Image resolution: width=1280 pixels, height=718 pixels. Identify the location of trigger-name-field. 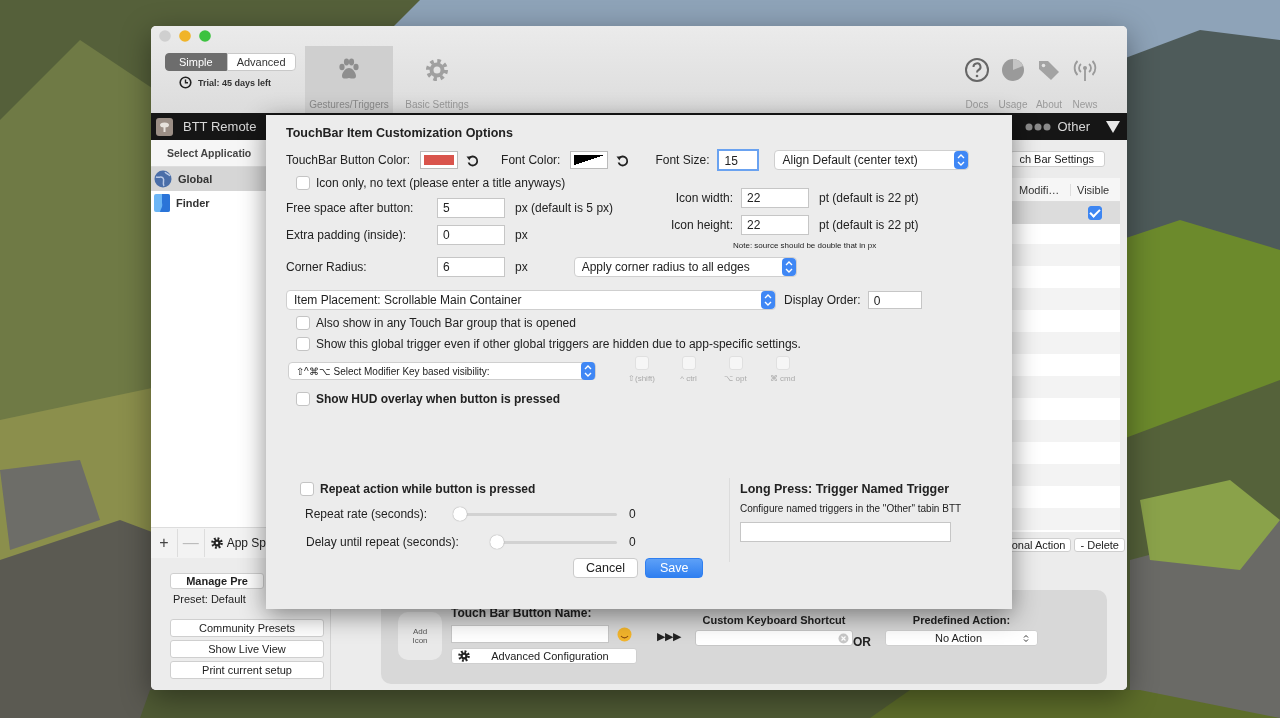
(845, 532).